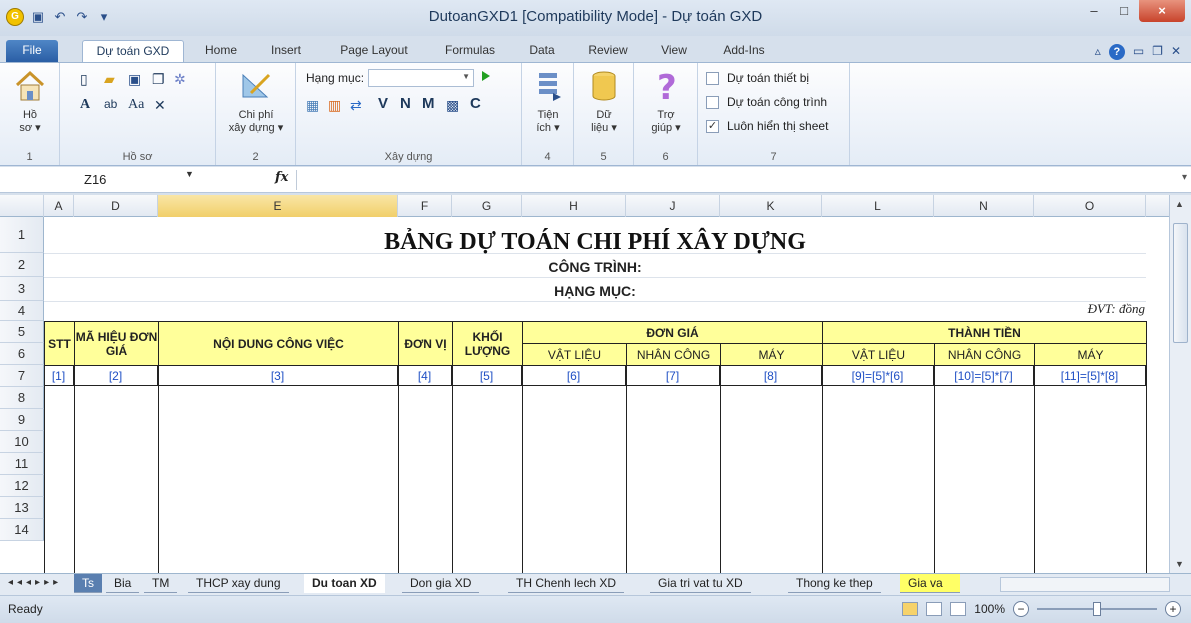 The image size is (1191, 623). Describe the element at coordinates (1098, 52) in the screenshot. I see `collapse-ribbon-icon: ▵` at that location.